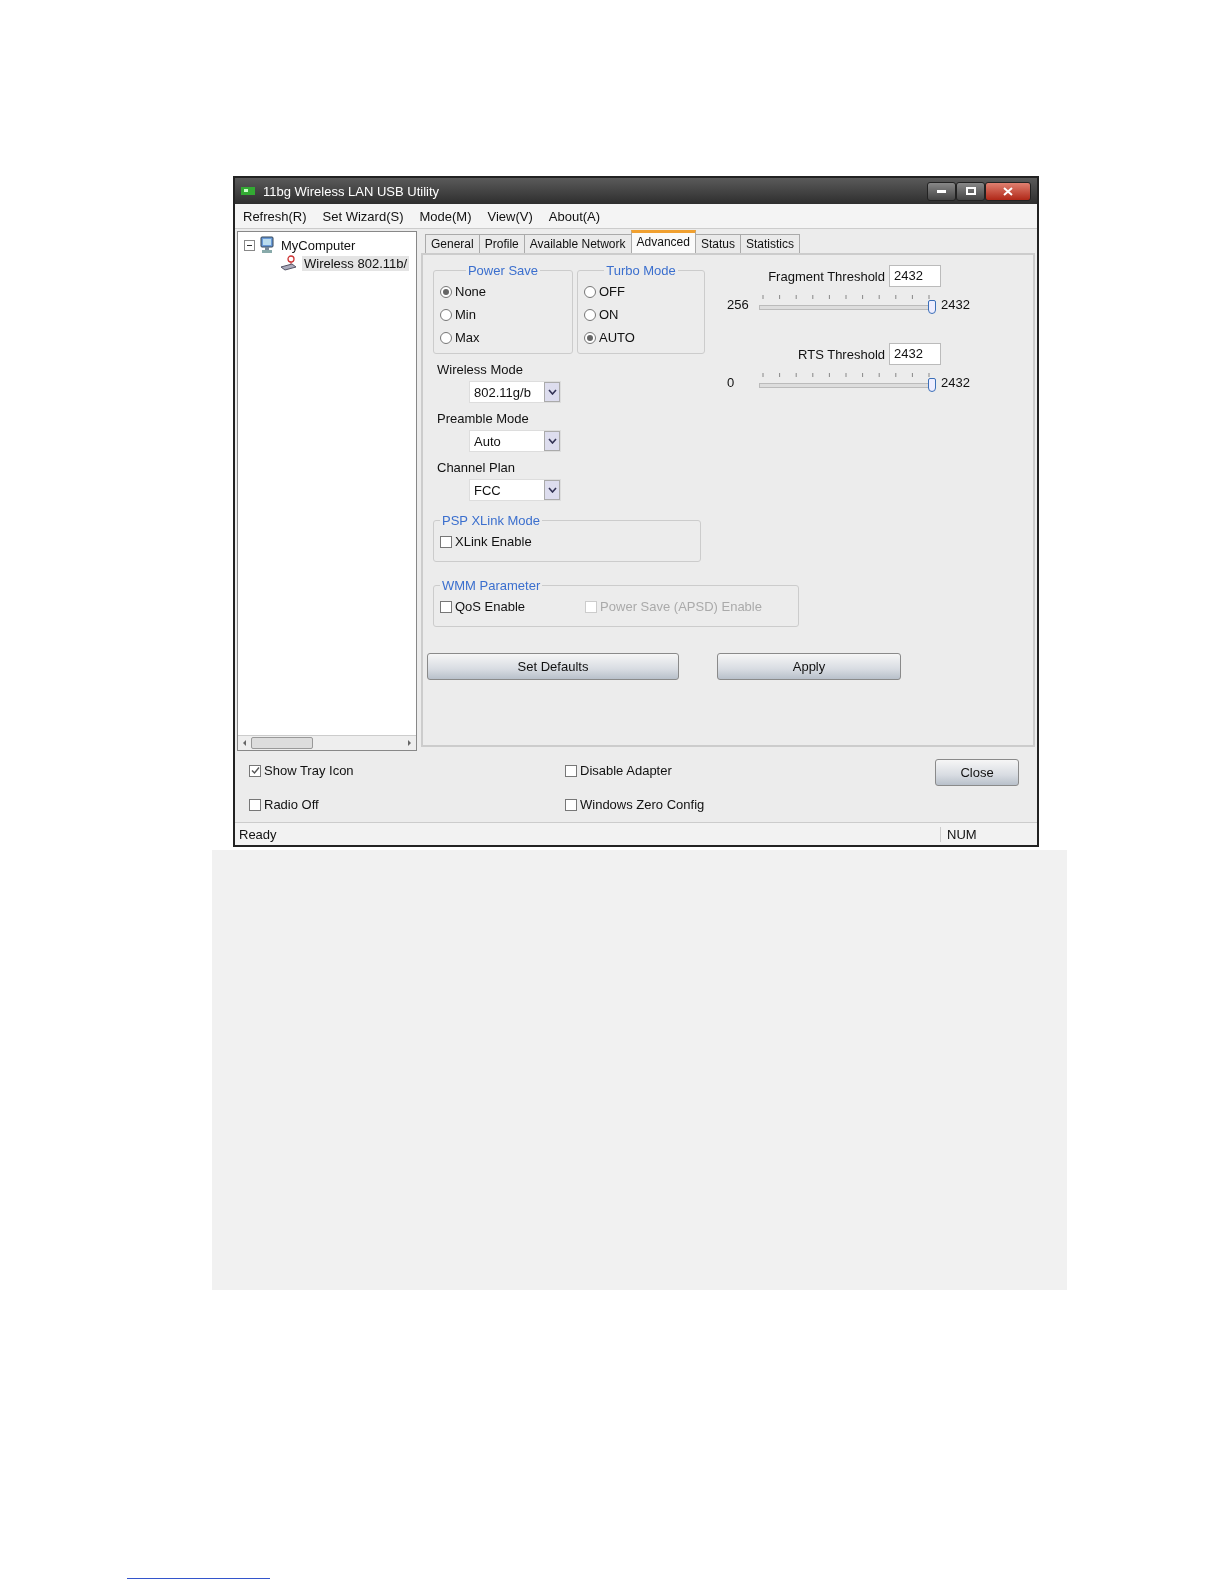 The height and width of the screenshot is (1585, 1225). I want to click on maximize-icon, so click(970, 191).